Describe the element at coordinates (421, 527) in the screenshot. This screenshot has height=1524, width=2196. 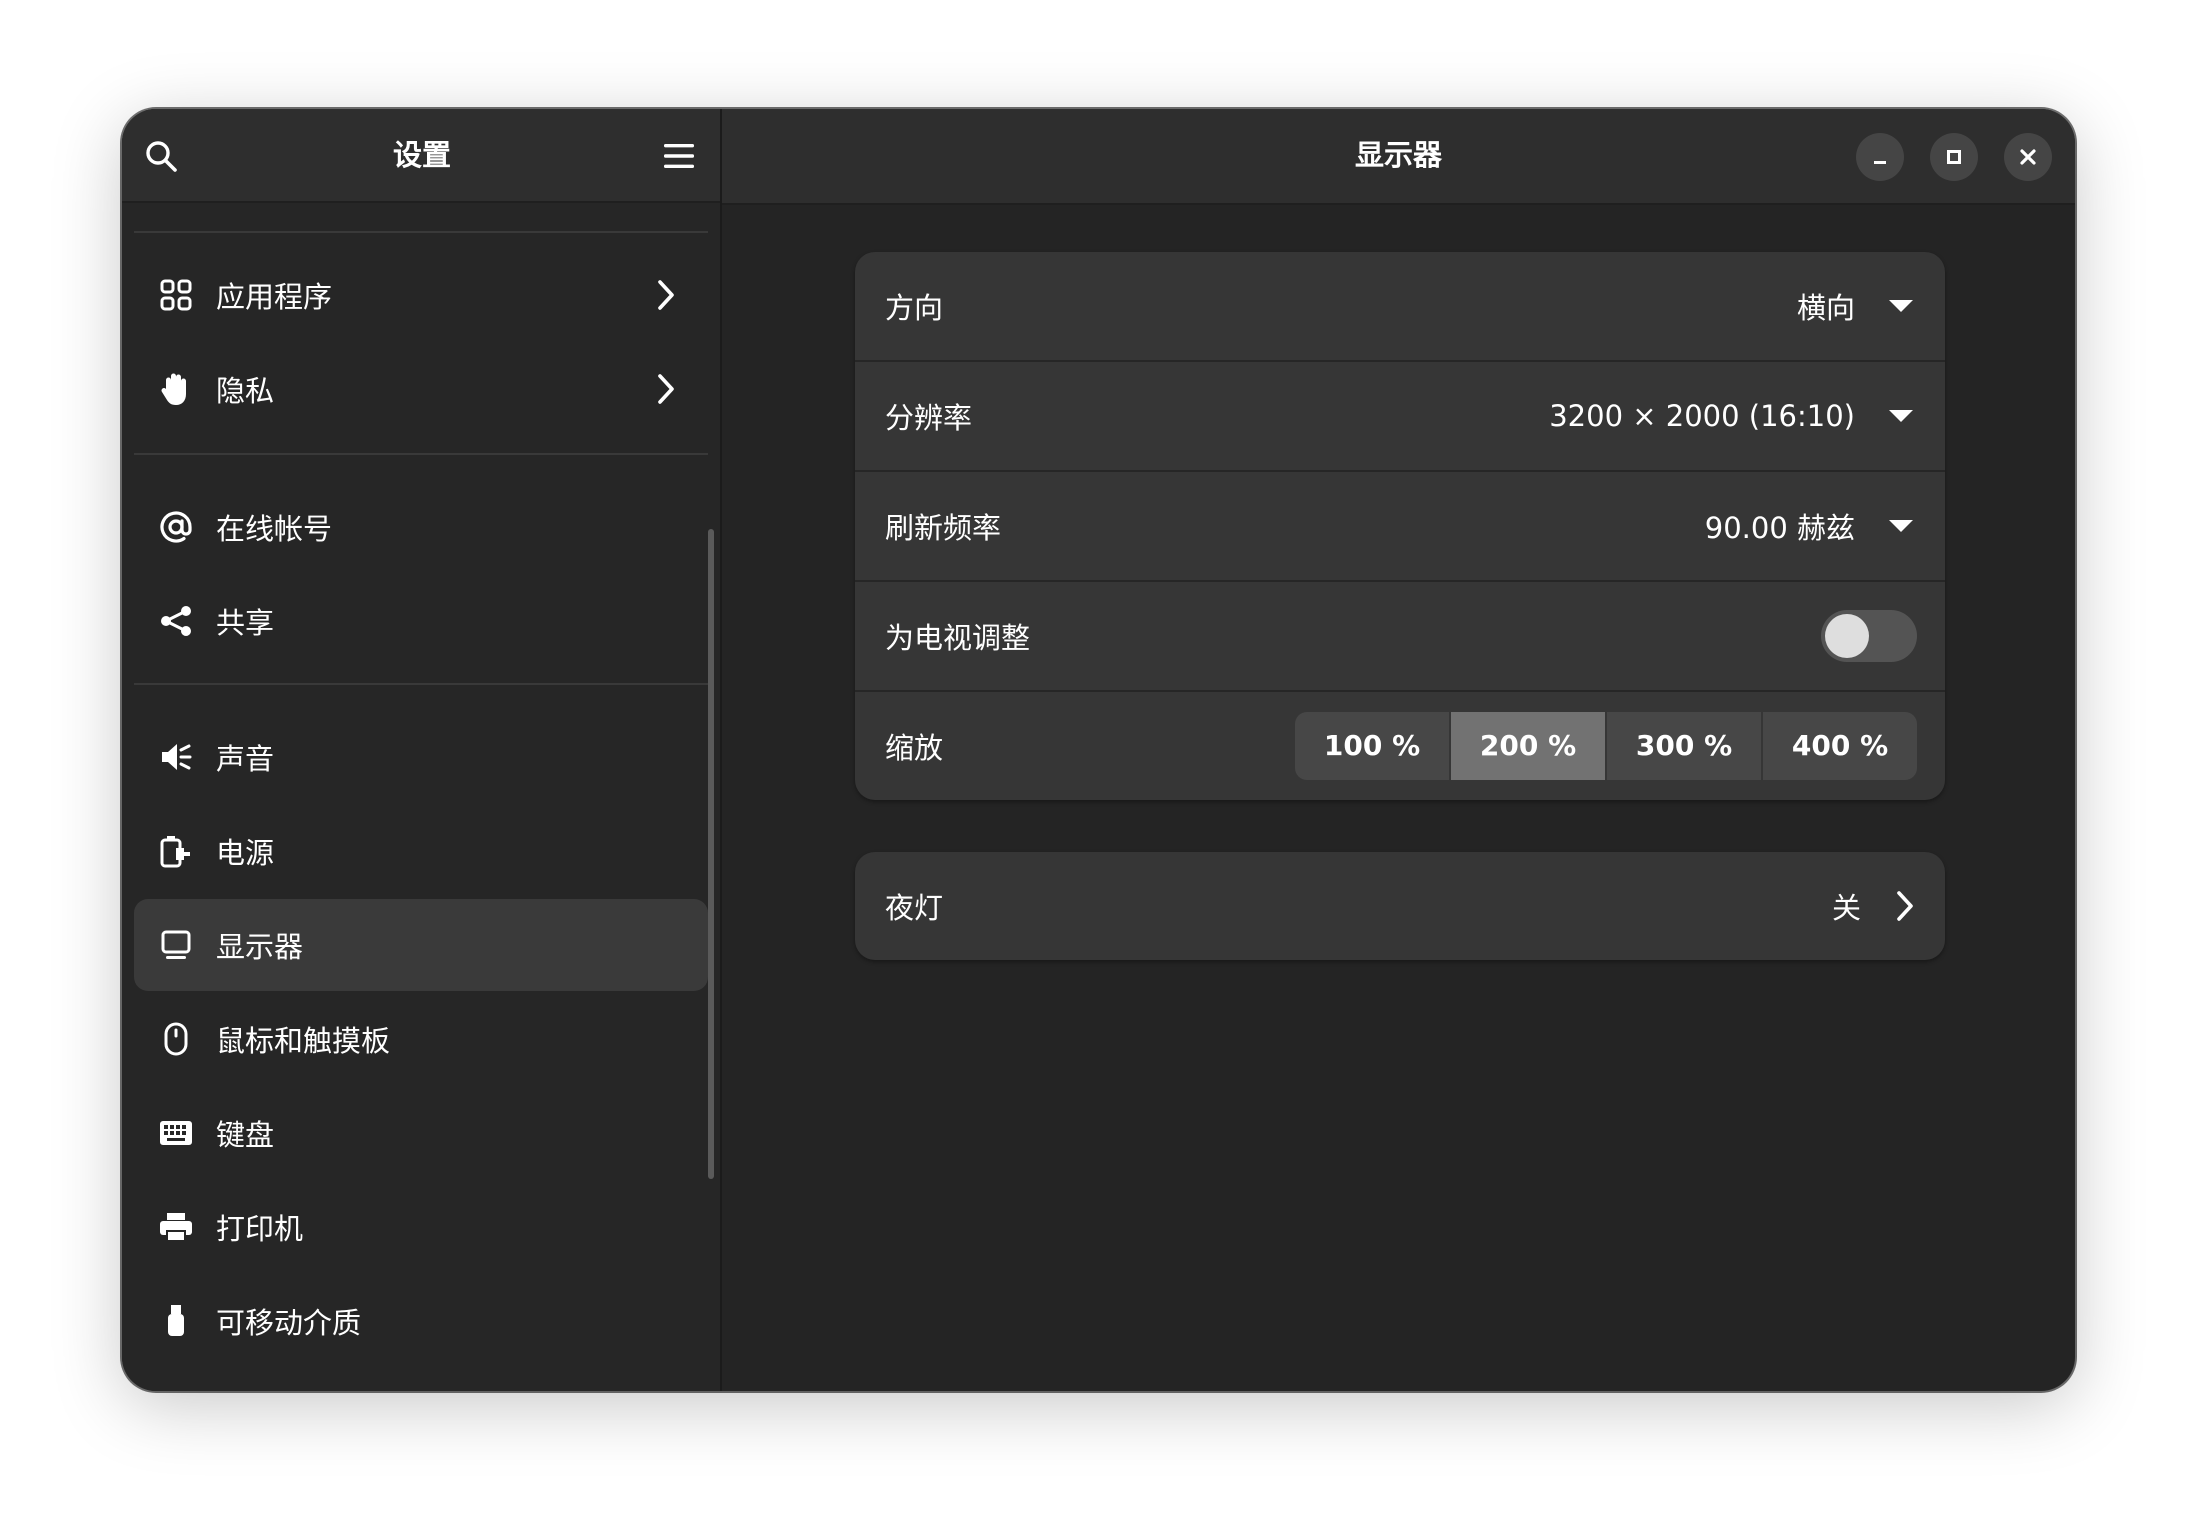
I see `sidebar-item-online-accounts: 在线帐号` at that location.